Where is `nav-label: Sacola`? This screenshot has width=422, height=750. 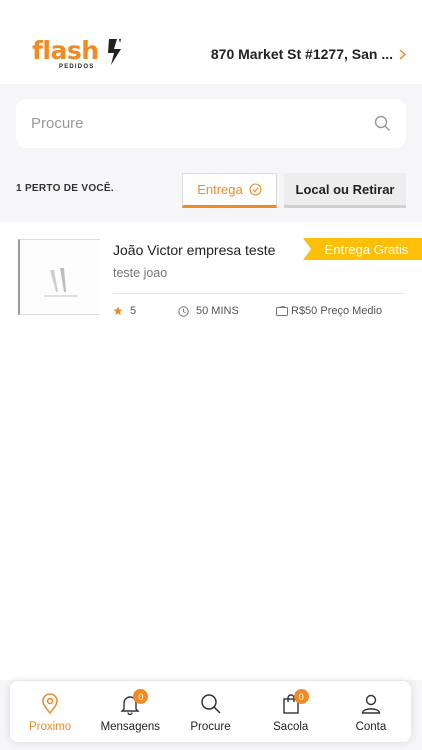 nav-label: Sacola is located at coordinates (291, 727).